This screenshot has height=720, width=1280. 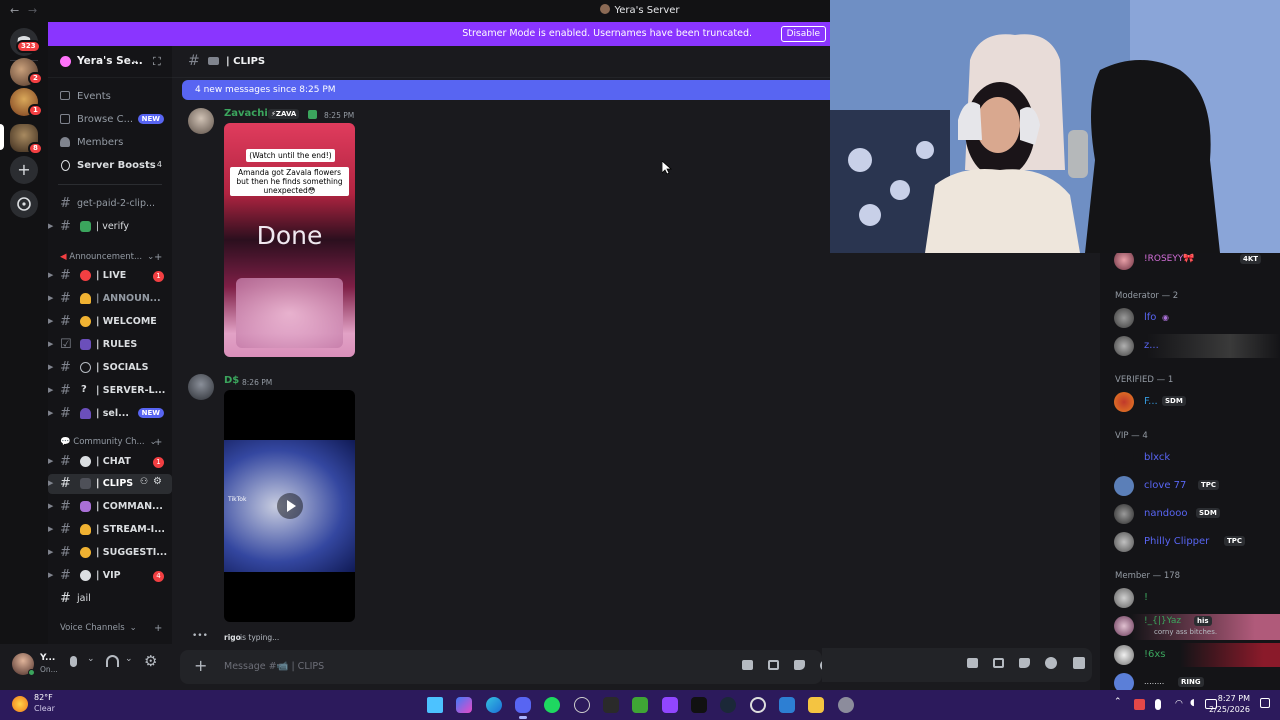 I want to click on battery-icon, so click(x=1211, y=704).